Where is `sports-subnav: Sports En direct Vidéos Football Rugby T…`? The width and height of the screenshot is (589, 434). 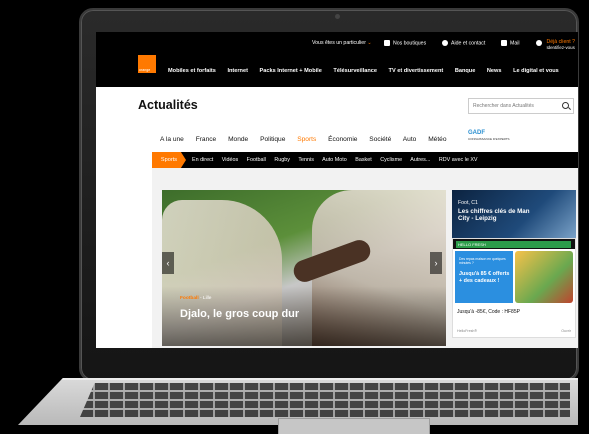
sports-subnav: Sports En direct Vidéos Football Rugby T… is located at coordinates (365, 160).